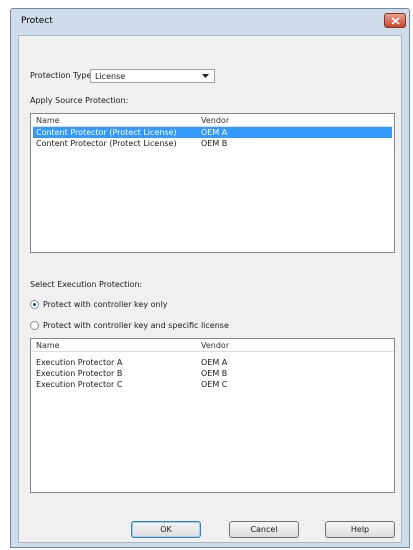 Image resolution: width=413 pixels, height=550 pixels. I want to click on dialog-title: Protect, so click(37, 21).